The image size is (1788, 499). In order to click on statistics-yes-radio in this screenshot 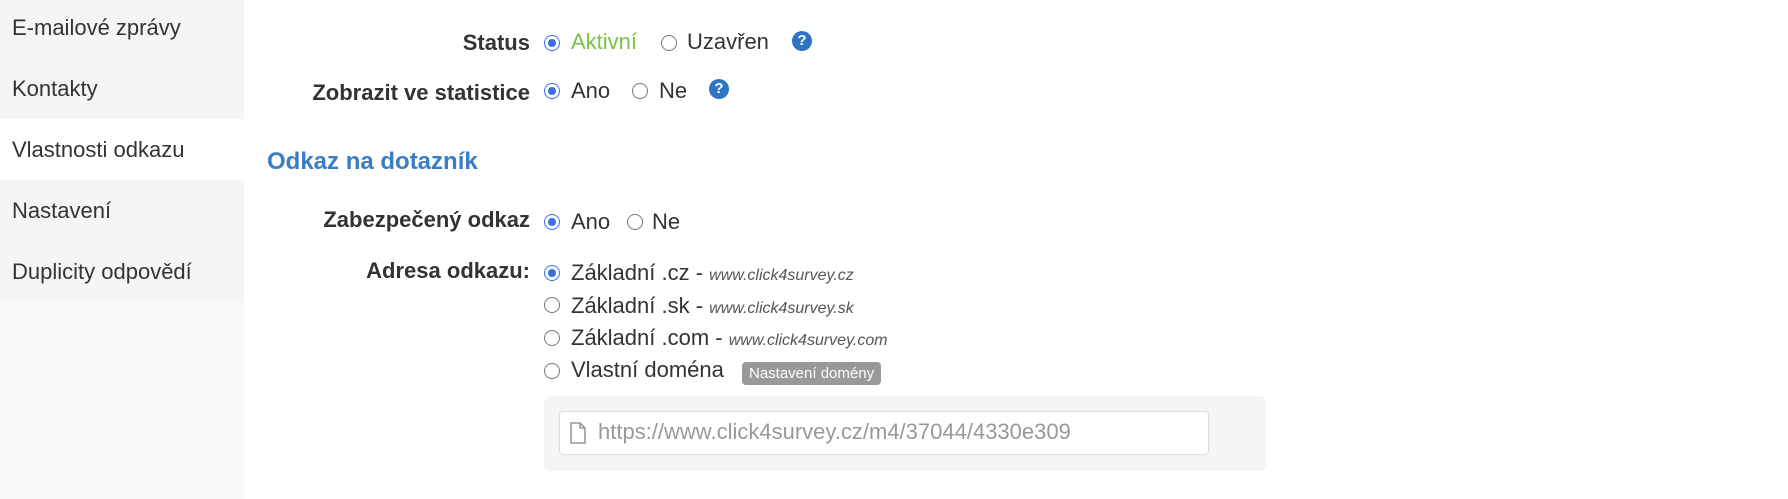, I will do `click(552, 91)`.